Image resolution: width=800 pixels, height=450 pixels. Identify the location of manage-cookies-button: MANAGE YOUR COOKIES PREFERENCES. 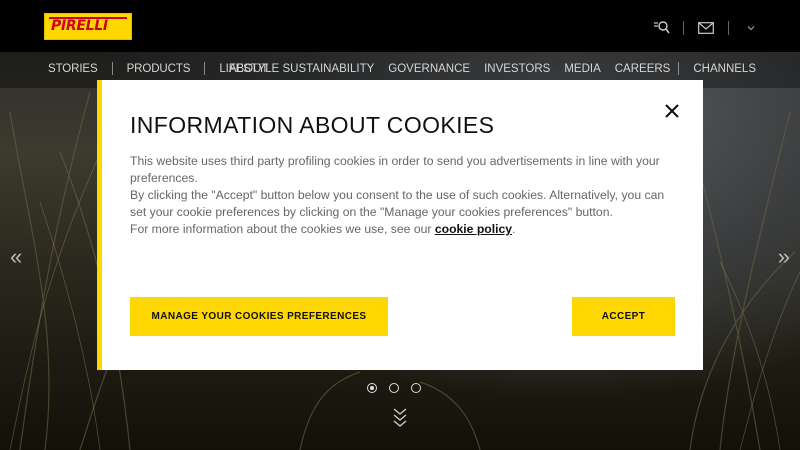
(259, 316).